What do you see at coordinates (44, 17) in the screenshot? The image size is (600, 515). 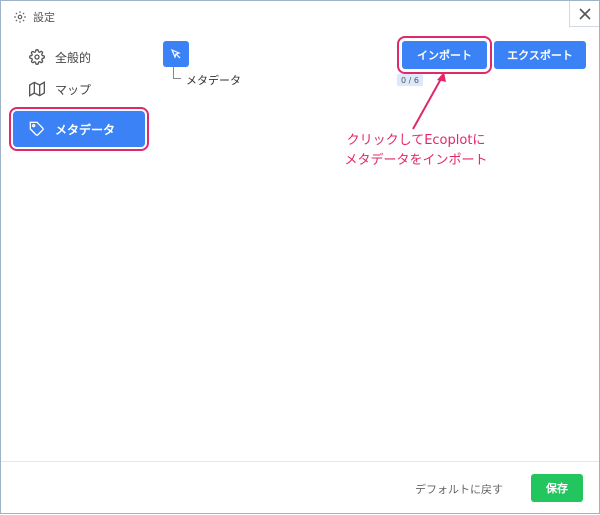 I see `window-title: 設定` at bounding box center [44, 17].